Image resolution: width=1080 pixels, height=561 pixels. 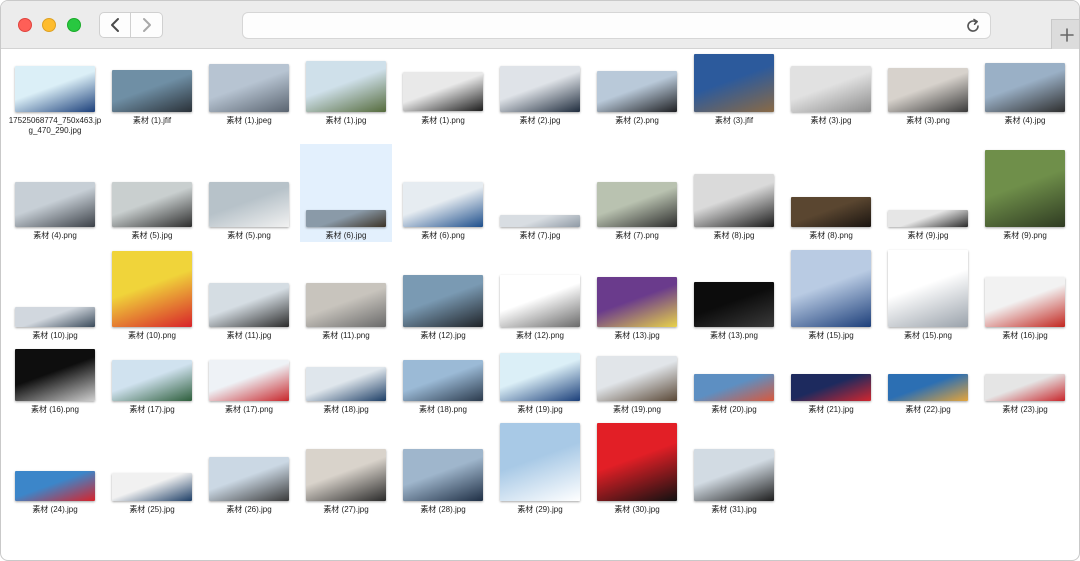 I want to click on file-name: 素材 (5).png, so click(x=249, y=235).